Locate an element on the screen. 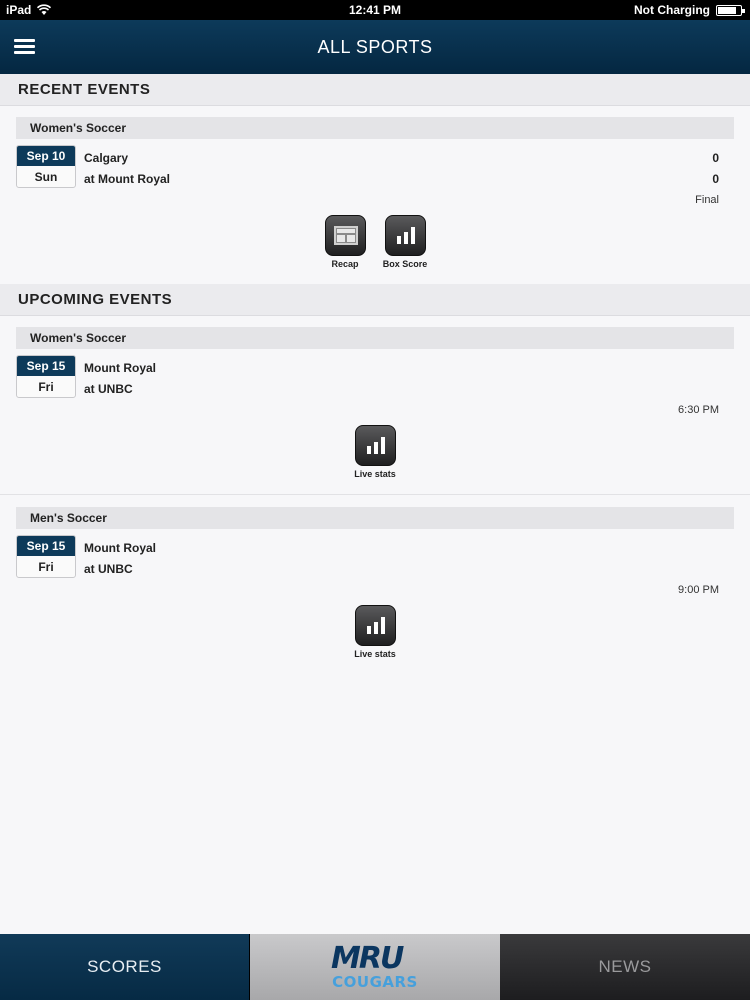 This screenshot has height=1000, width=750. tab-scores: SCORES is located at coordinates (125, 967).